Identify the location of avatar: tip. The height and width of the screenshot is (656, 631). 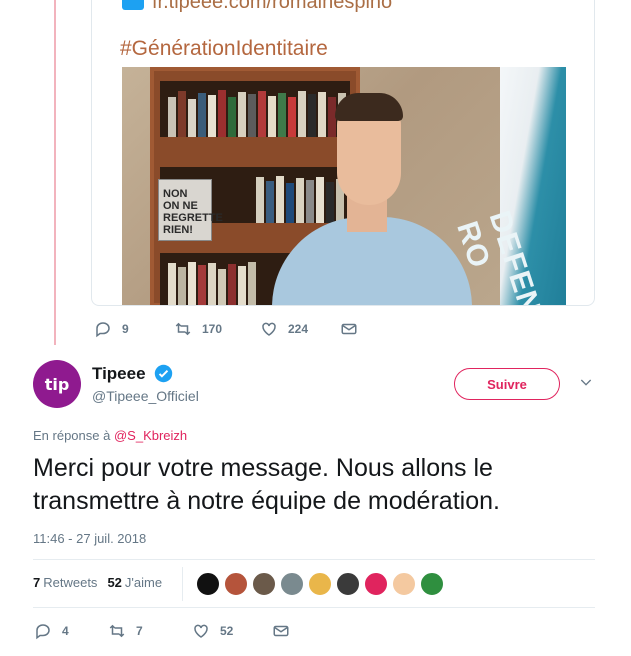
(57, 384).